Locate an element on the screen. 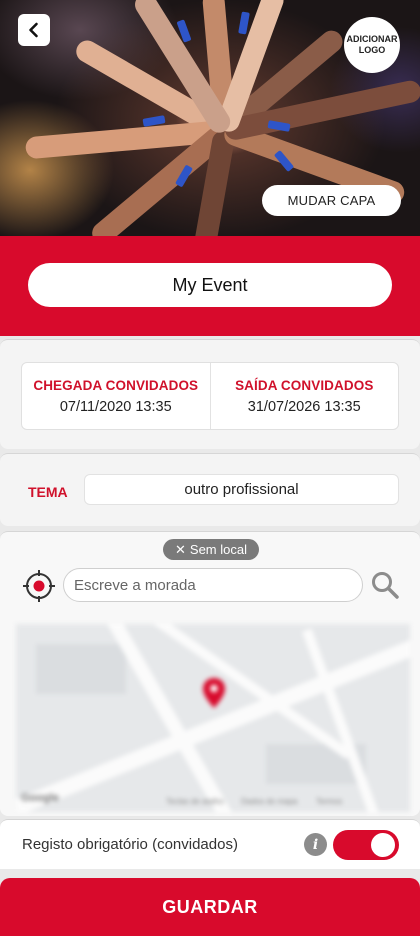 This screenshot has width=420, height=936. departure-label: SAÍDA CONVIDADOS is located at coordinates (304, 385).